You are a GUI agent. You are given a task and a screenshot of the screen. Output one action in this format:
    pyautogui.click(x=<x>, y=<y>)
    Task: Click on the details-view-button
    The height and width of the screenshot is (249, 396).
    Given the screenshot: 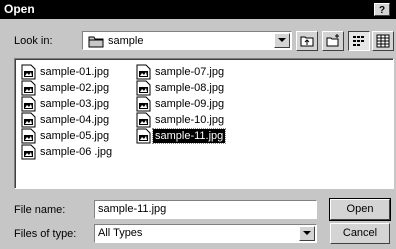 What is the action you would take?
    pyautogui.click(x=383, y=41)
    